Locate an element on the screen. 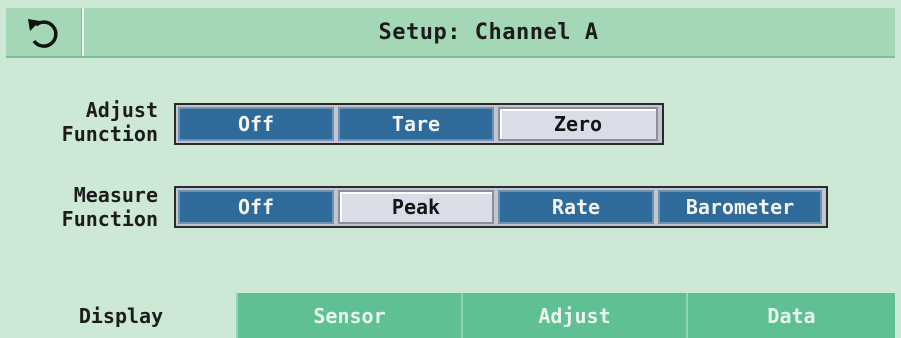 This screenshot has width=901, height=338. back-button is located at coordinates (45, 32).